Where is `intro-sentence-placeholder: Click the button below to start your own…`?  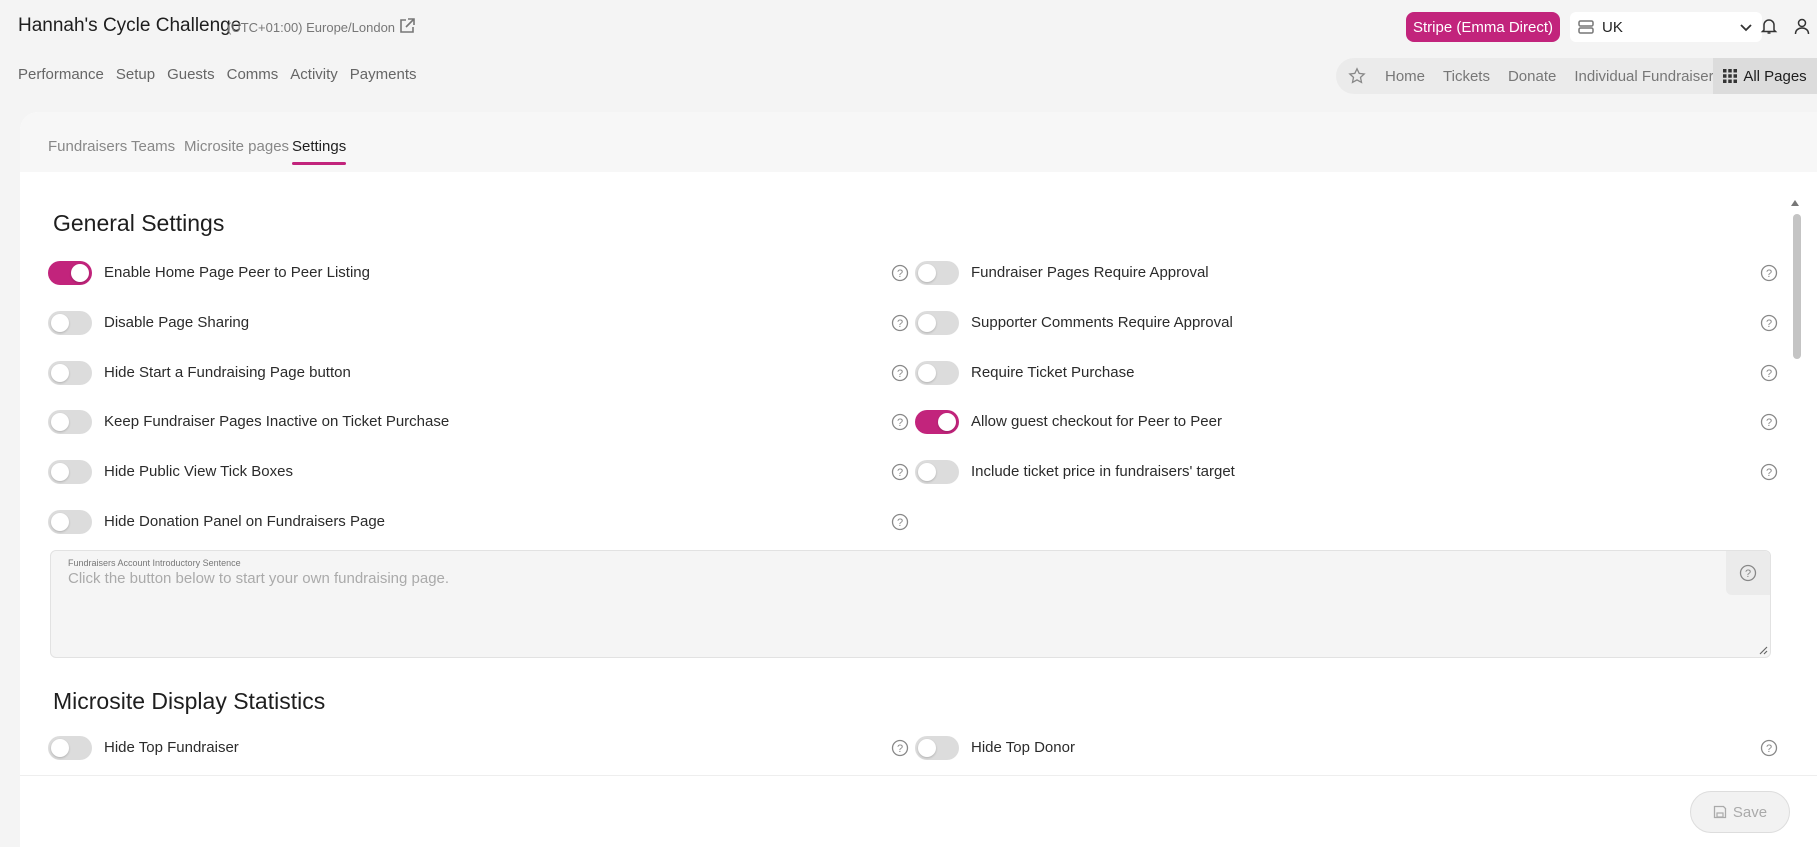
intro-sentence-placeholder: Click the button below to start your own… is located at coordinates (259, 578).